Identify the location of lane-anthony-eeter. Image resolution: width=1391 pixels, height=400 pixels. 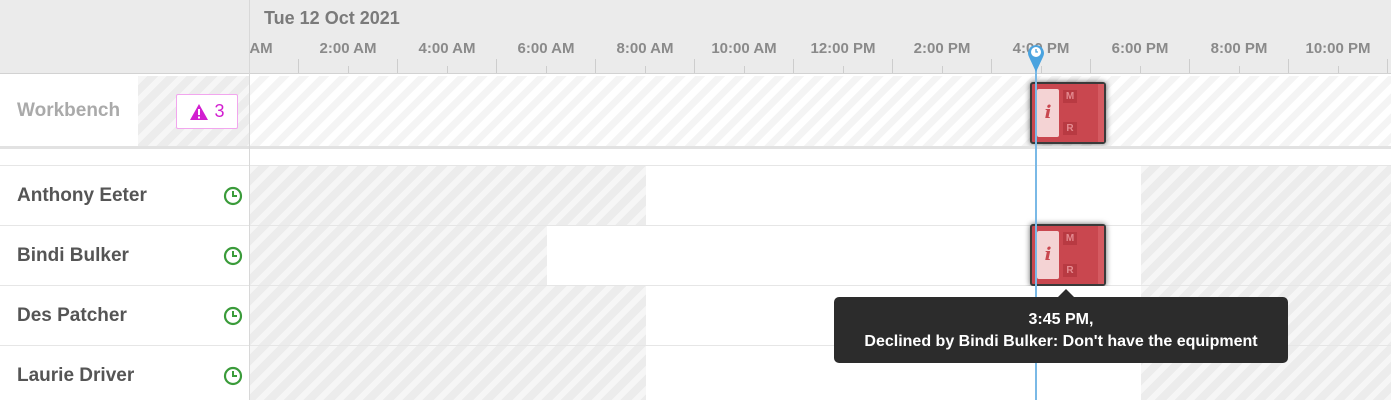
(820, 196).